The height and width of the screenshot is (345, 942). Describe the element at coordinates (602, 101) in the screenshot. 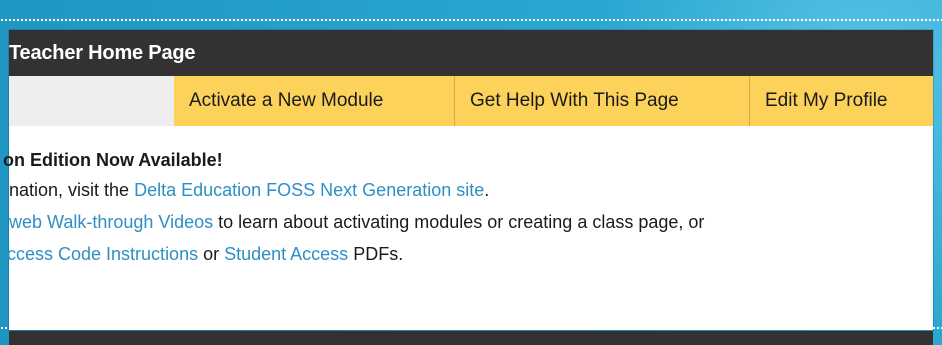

I see `get-help-button: Get Help With This Page` at that location.